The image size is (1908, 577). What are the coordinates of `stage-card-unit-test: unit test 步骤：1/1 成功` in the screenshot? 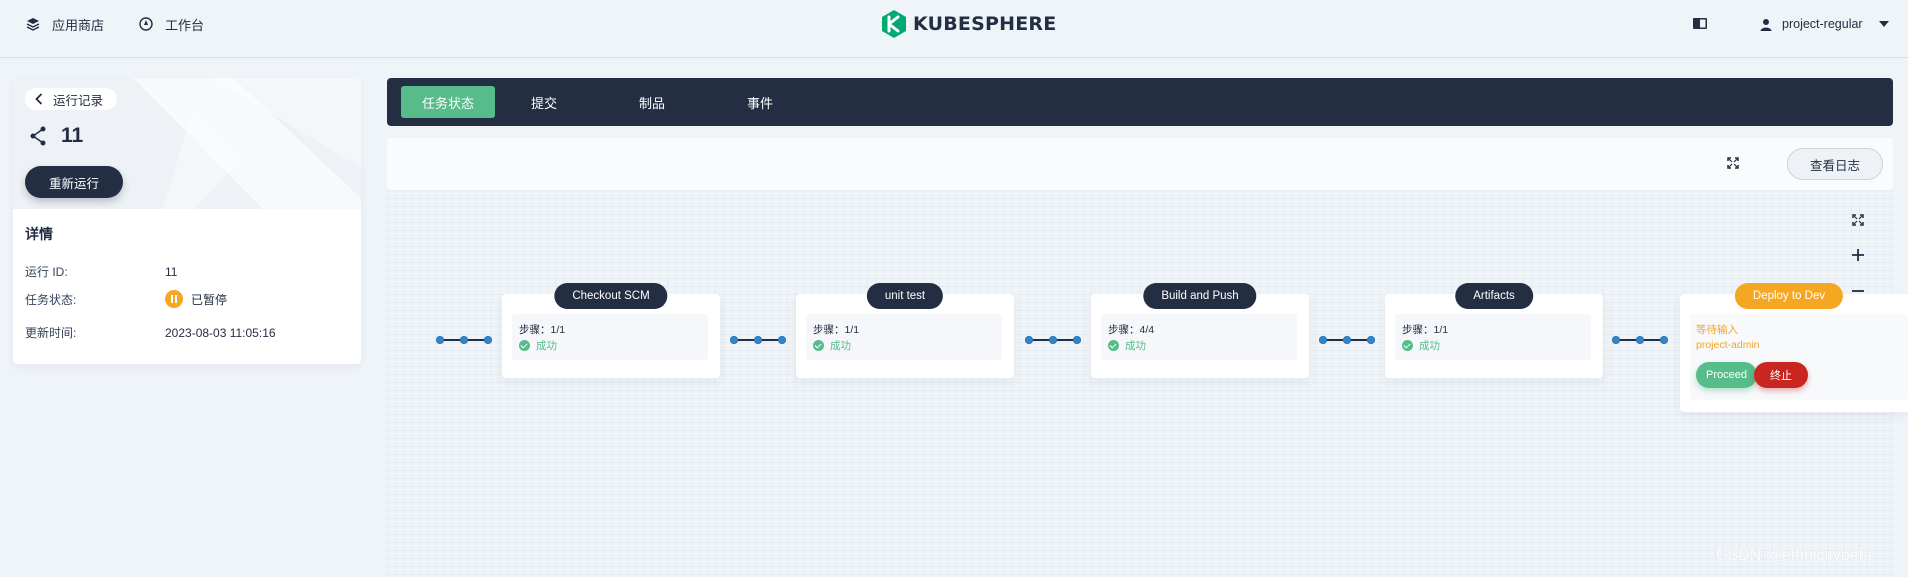 It's located at (905, 330).